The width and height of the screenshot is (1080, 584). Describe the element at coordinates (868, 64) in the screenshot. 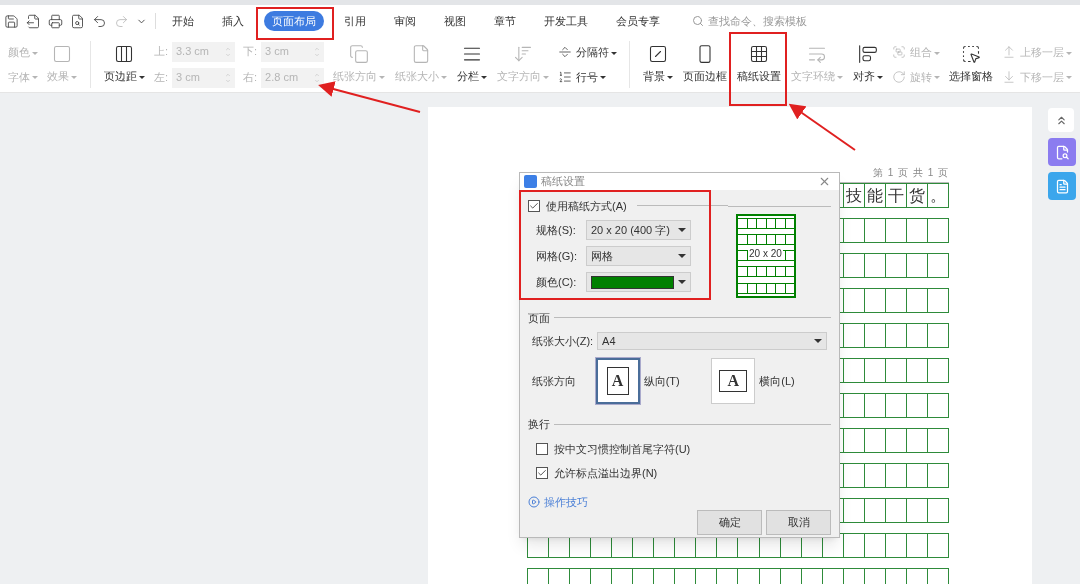

I see `ribbon-button: 对齐` at that location.